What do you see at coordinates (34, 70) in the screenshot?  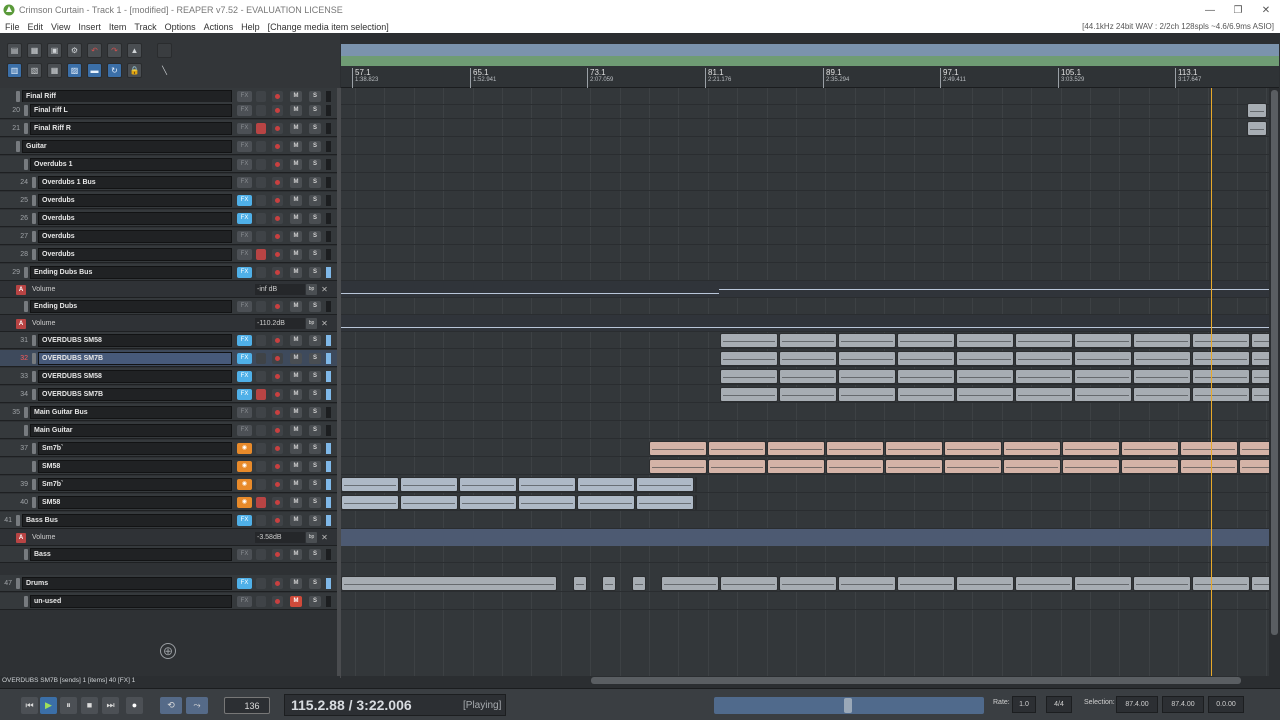 I see `snap-icon: ▧` at bounding box center [34, 70].